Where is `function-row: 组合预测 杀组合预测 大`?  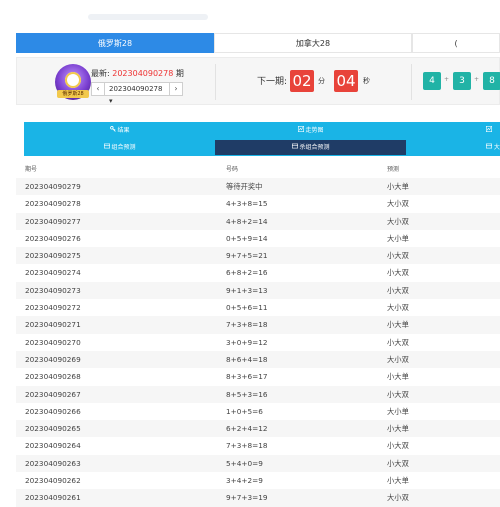
function-row: 组合预测 杀组合预测 大 is located at coordinates (262, 147).